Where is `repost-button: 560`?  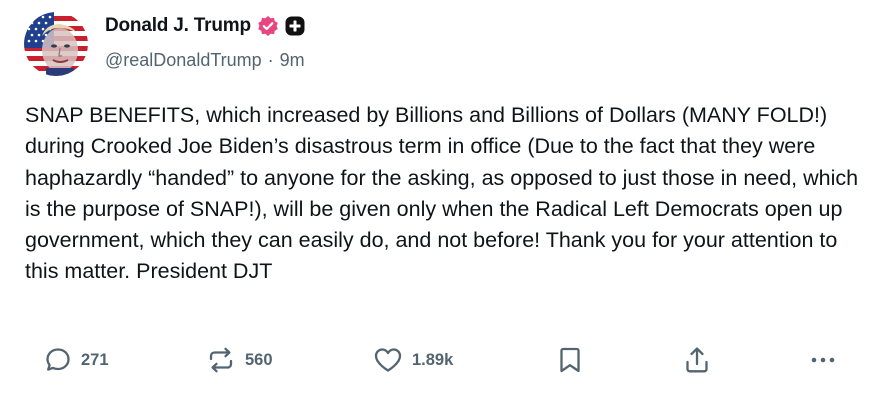 repost-button: 560 is located at coordinates (239, 360).